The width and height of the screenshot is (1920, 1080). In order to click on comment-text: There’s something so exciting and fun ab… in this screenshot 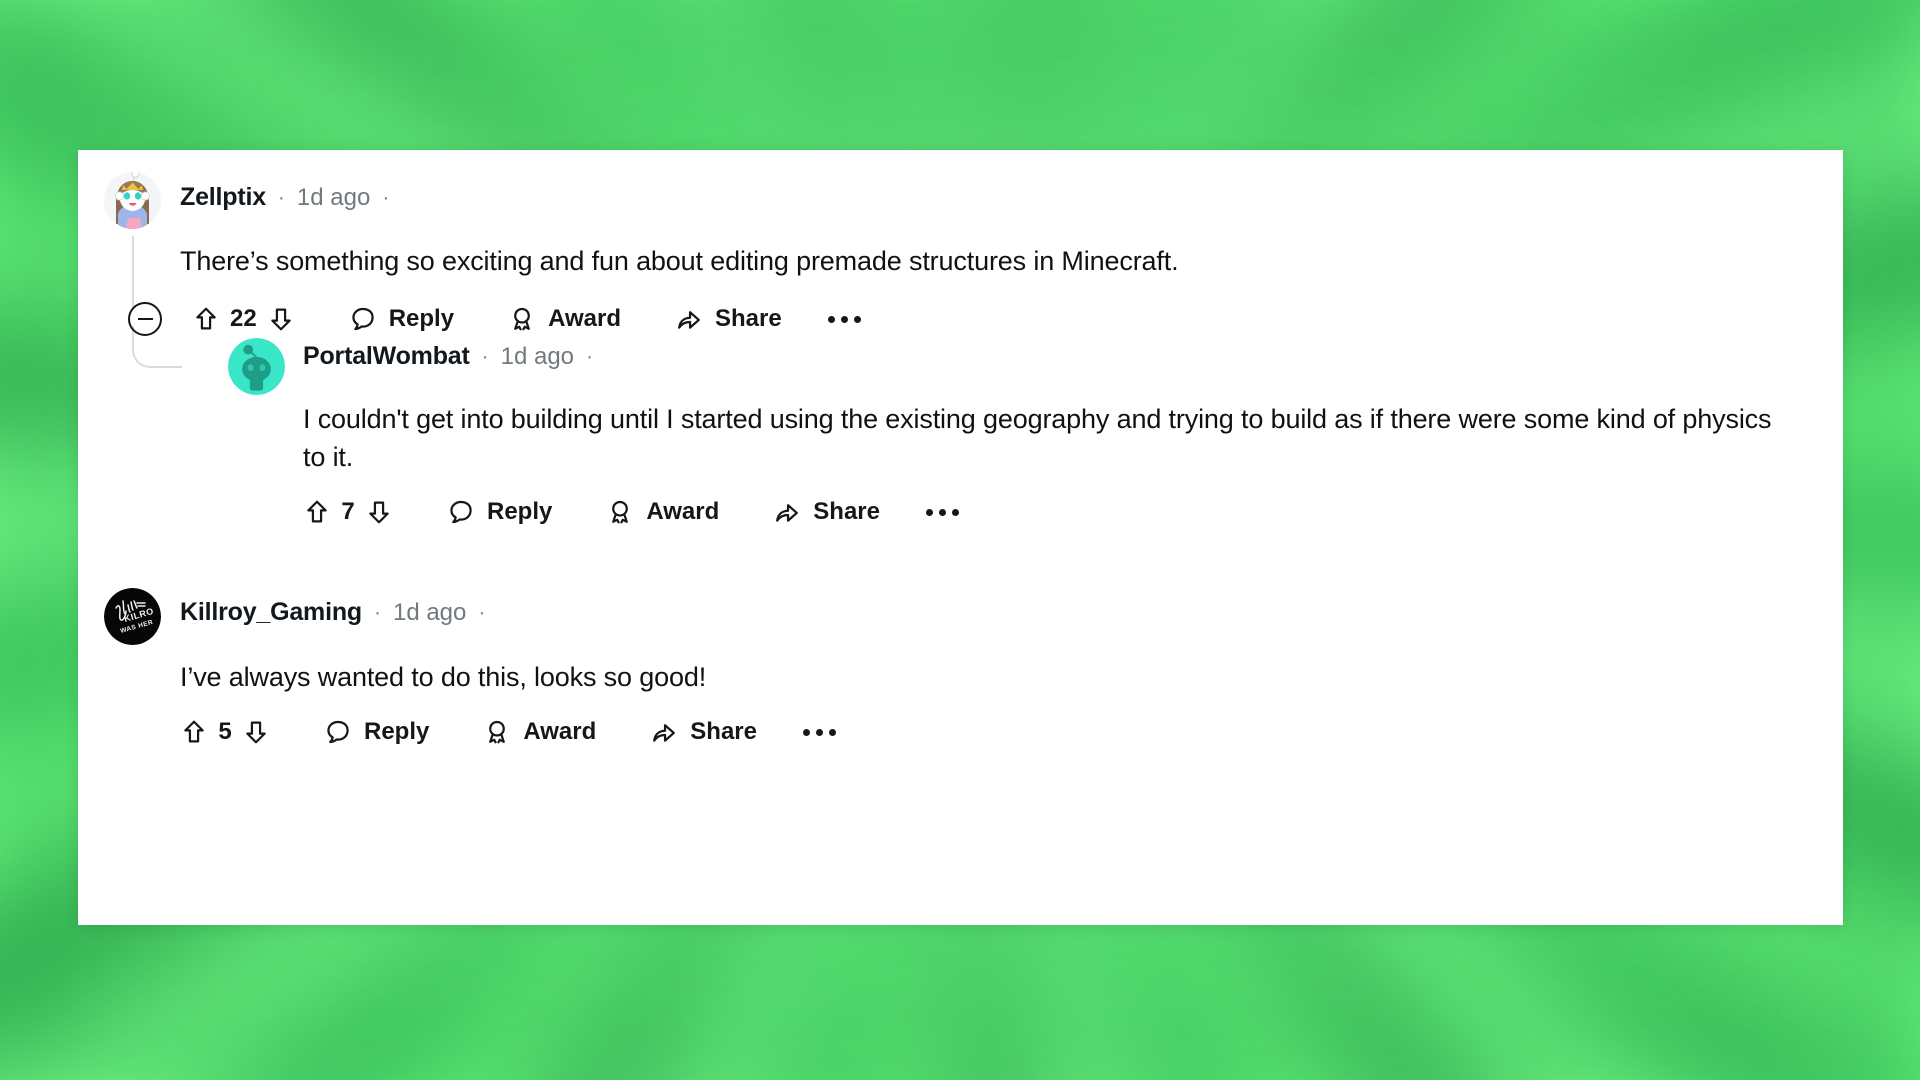, I will do `click(679, 261)`.